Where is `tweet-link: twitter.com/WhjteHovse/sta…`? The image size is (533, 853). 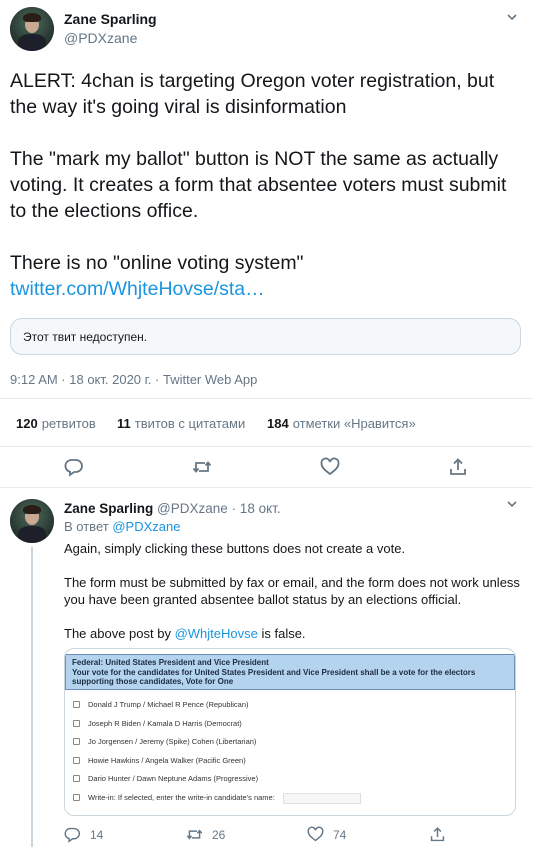
tweet-link: twitter.com/WhjteHovse/sta… is located at coordinates (137, 289).